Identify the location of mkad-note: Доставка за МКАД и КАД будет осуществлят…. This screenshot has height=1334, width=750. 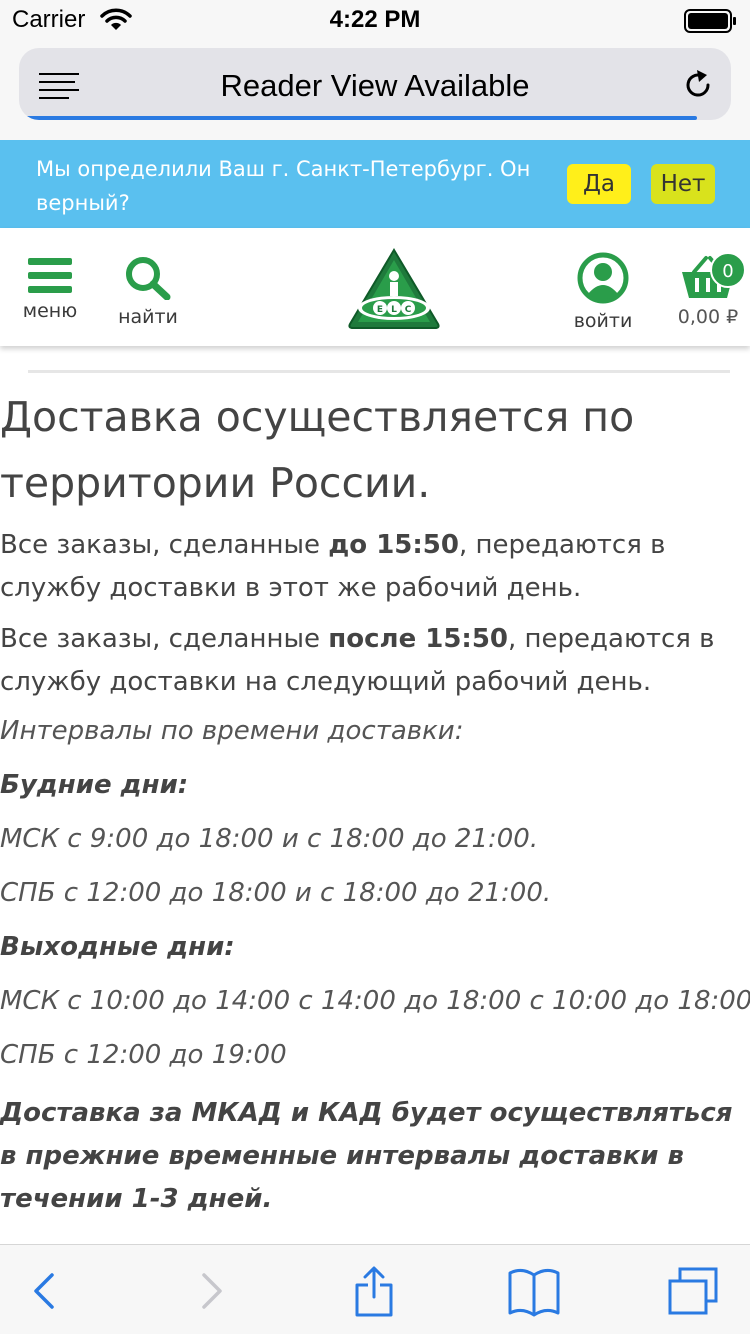
(366, 1156).